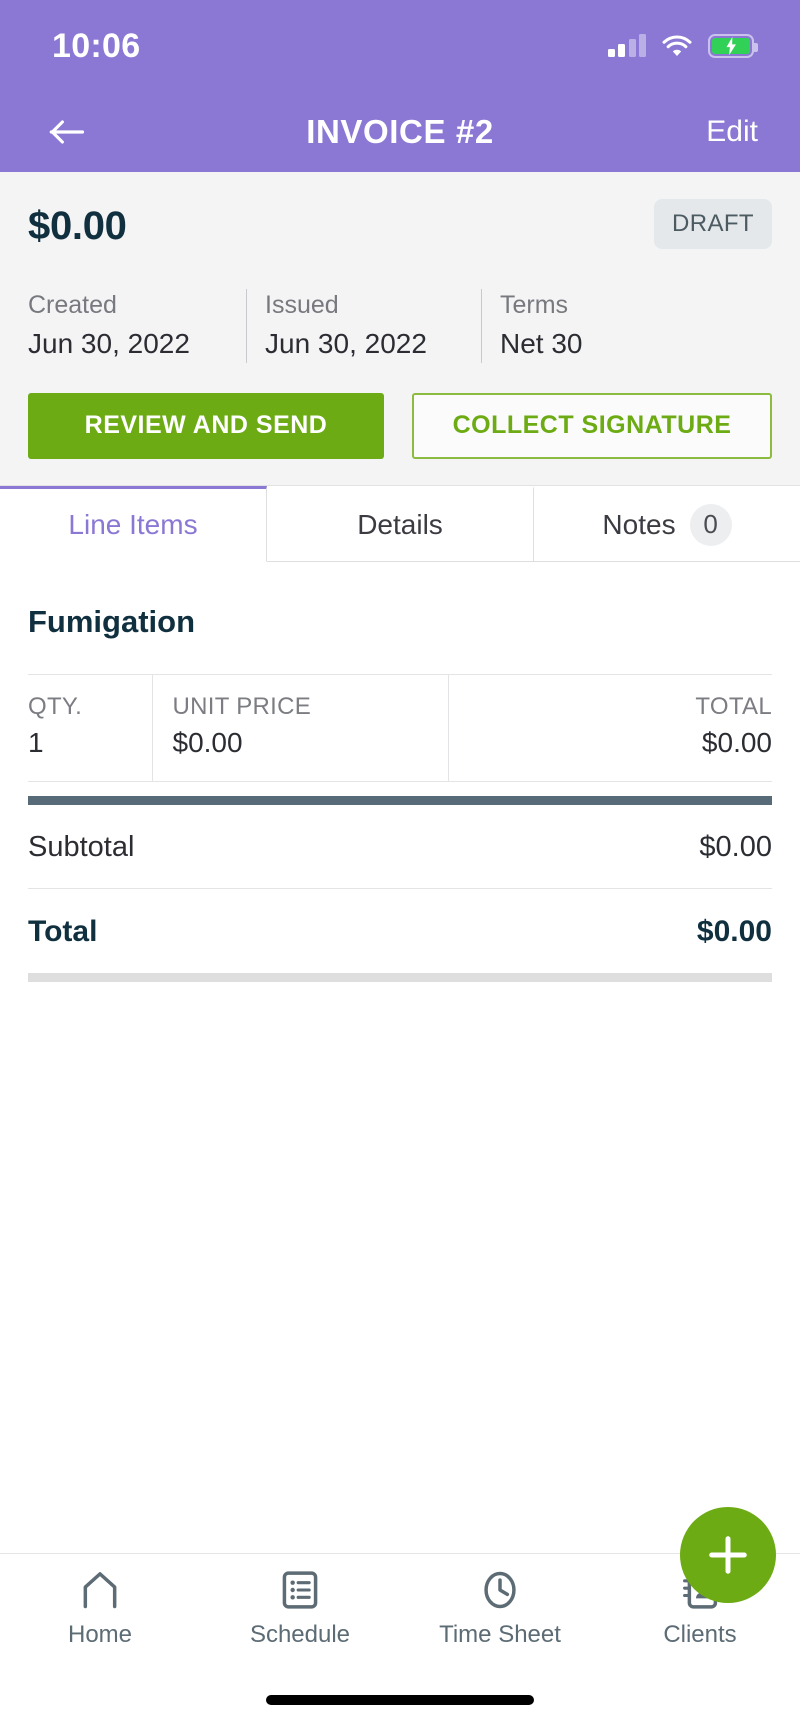 Image resolution: width=800 pixels, height=1731 pixels. What do you see at coordinates (346, 343) in the screenshot?
I see `meta-issued-value: Jun 30, 2022` at bounding box center [346, 343].